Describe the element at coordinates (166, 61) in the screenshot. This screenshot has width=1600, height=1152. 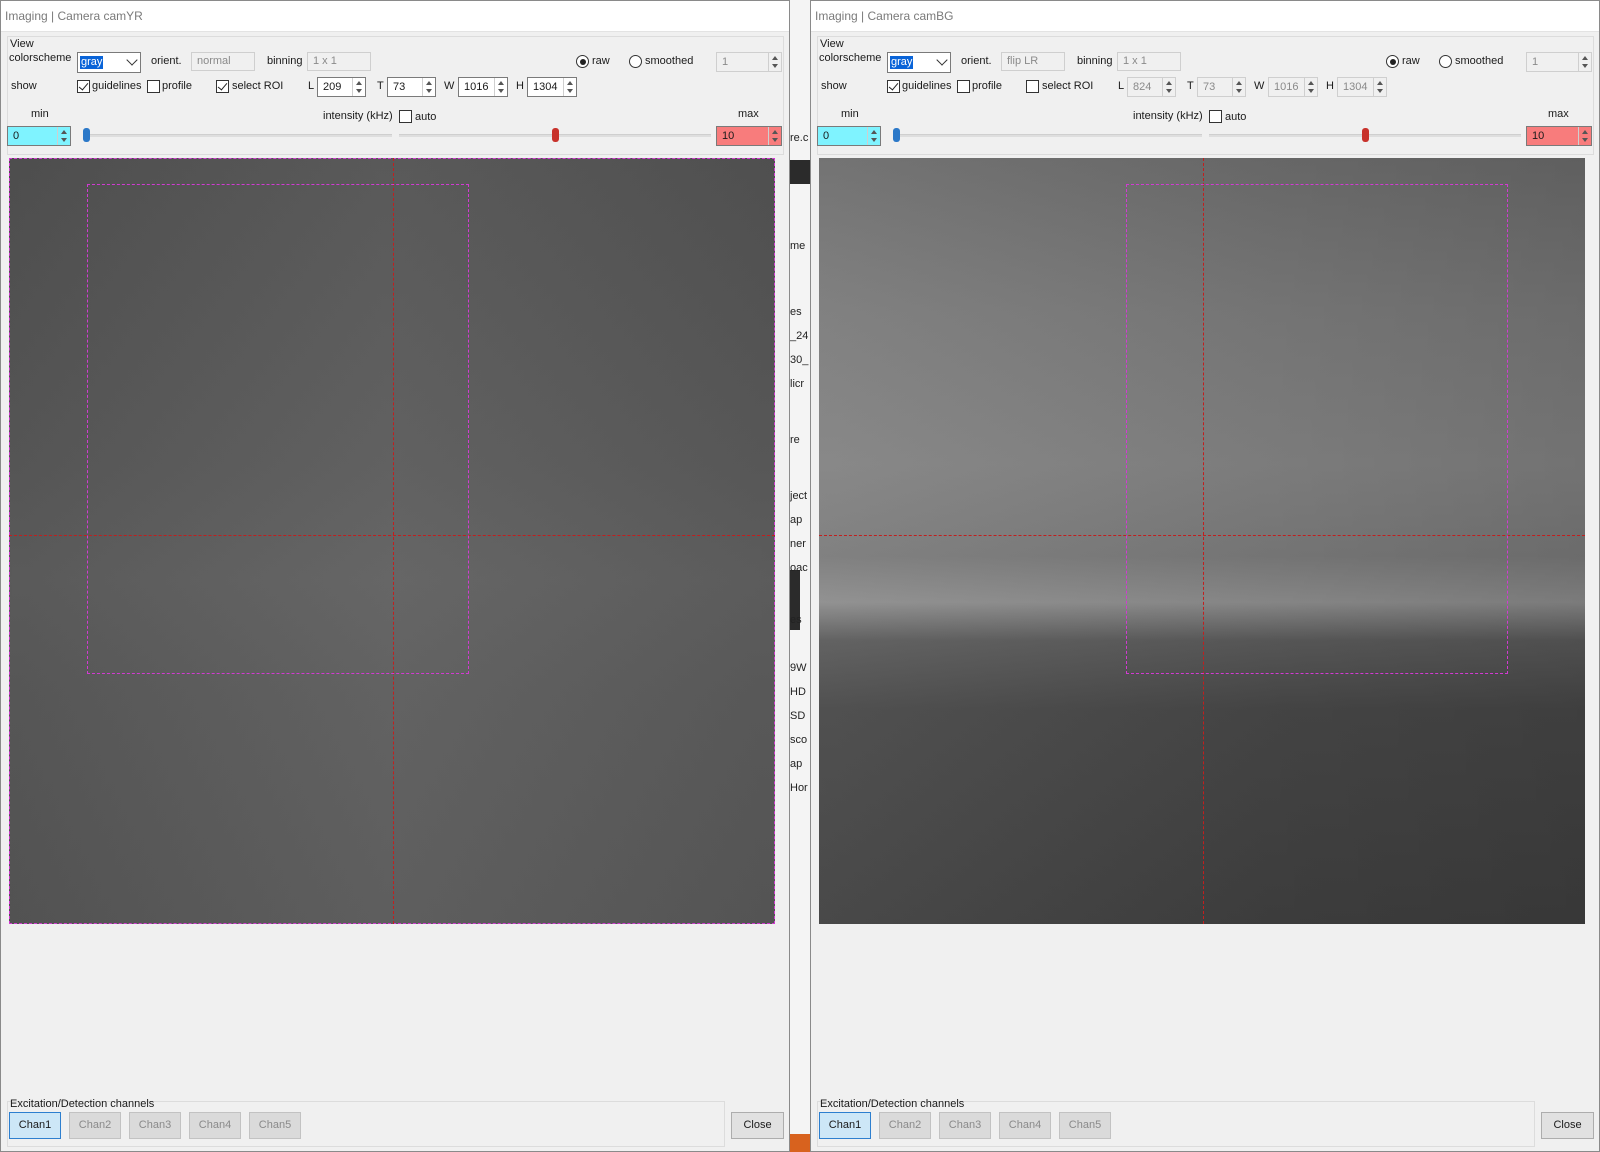
I see `orient-label: orient.` at that location.